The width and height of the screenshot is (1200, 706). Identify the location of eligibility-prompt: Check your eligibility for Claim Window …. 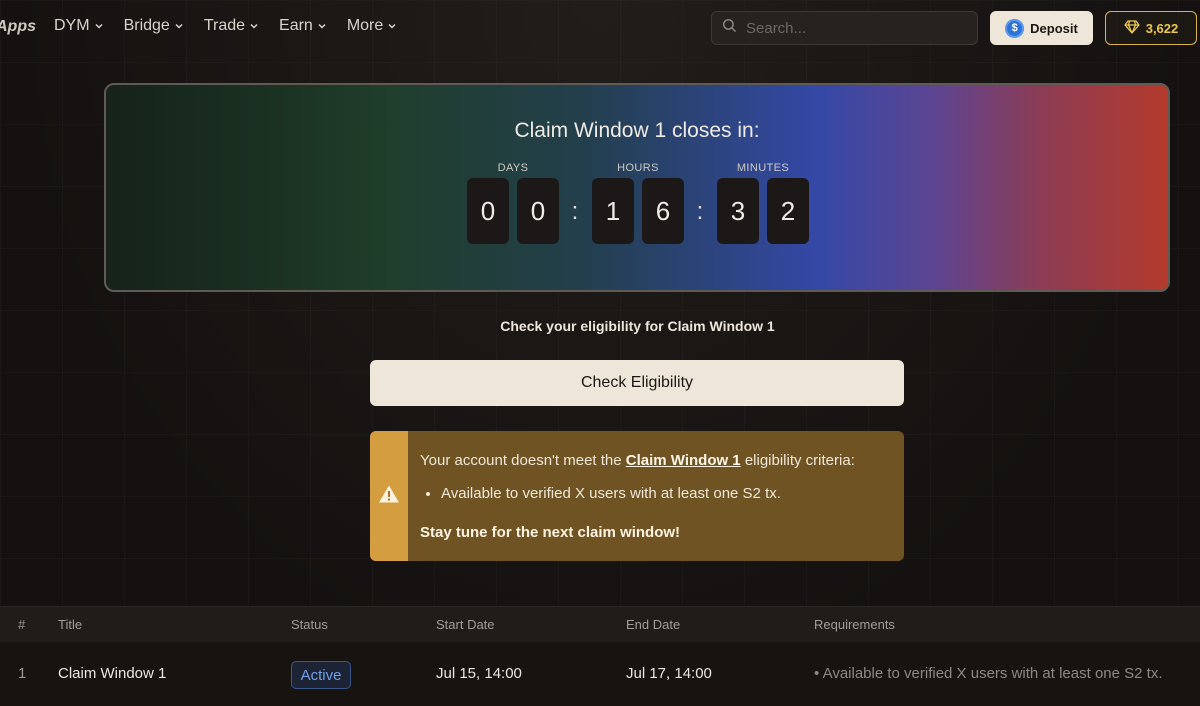
(637, 326).